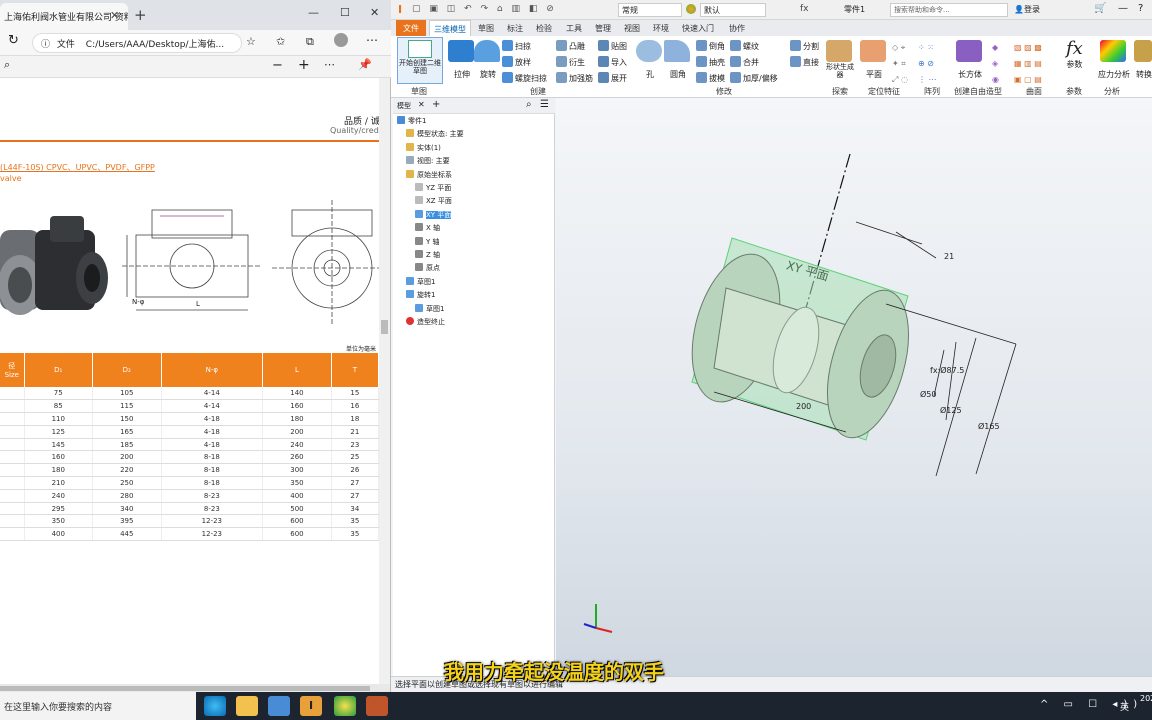  Describe the element at coordinates (435, 134) in the screenshot. I see `tree-item: 模型状态: 主要` at that location.